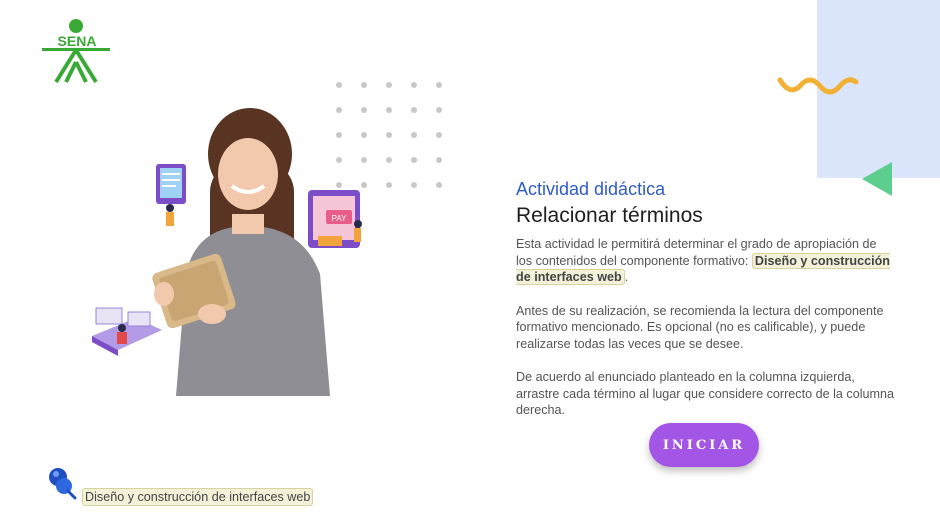  What do you see at coordinates (591, 189) in the screenshot?
I see `activity-kicker: Actividad didáctica` at bounding box center [591, 189].